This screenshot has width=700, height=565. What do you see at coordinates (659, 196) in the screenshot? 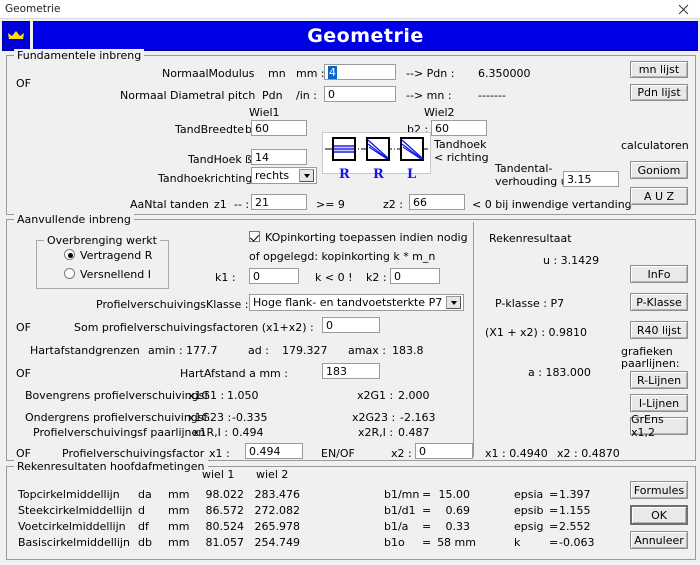
I see `auz-button: A U Z` at bounding box center [659, 196].